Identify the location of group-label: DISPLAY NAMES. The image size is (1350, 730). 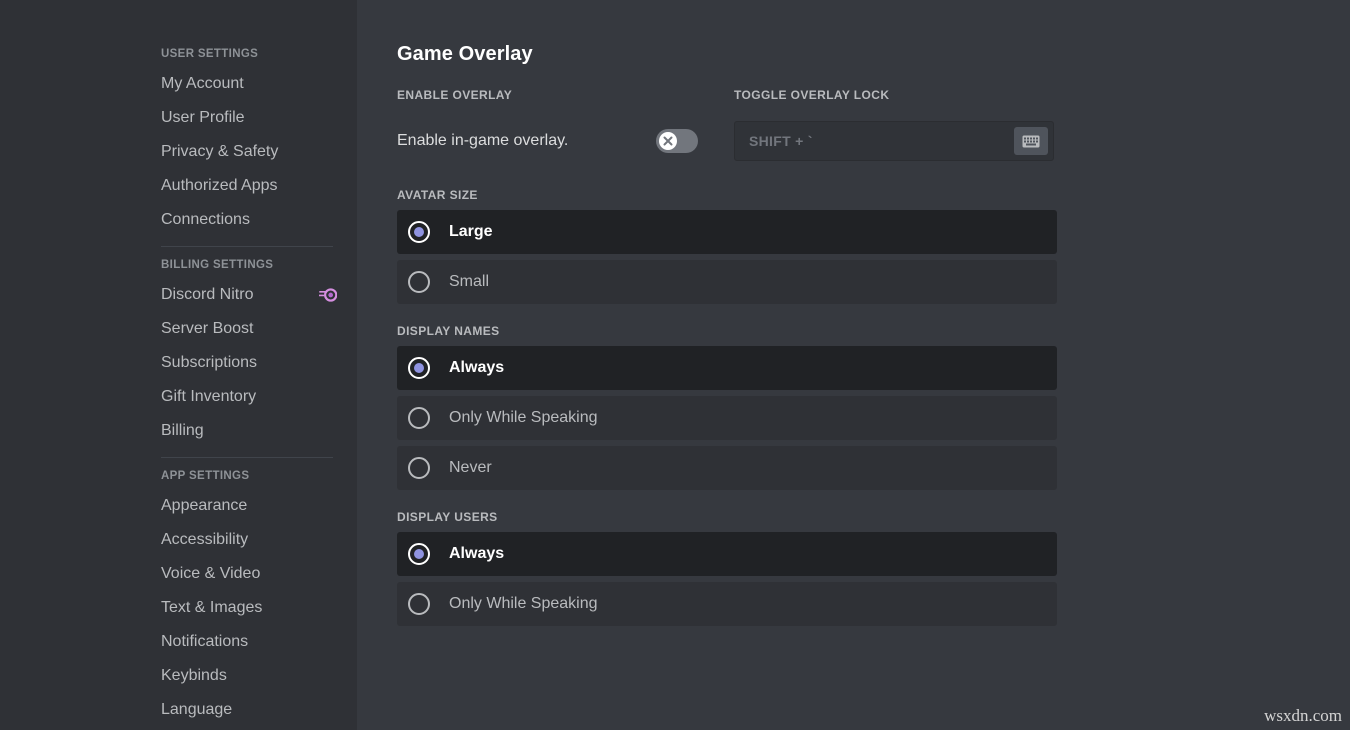
(448, 331).